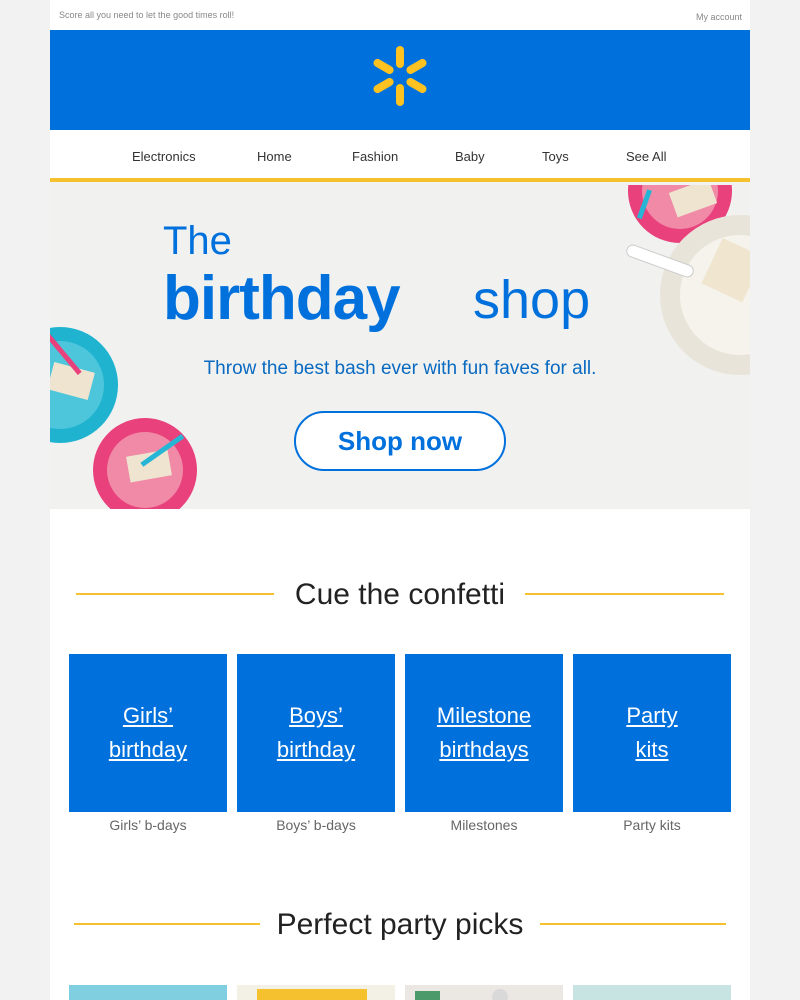 The height and width of the screenshot is (1000, 800). I want to click on confetti-section-header: Cue the confetti, so click(400, 594).